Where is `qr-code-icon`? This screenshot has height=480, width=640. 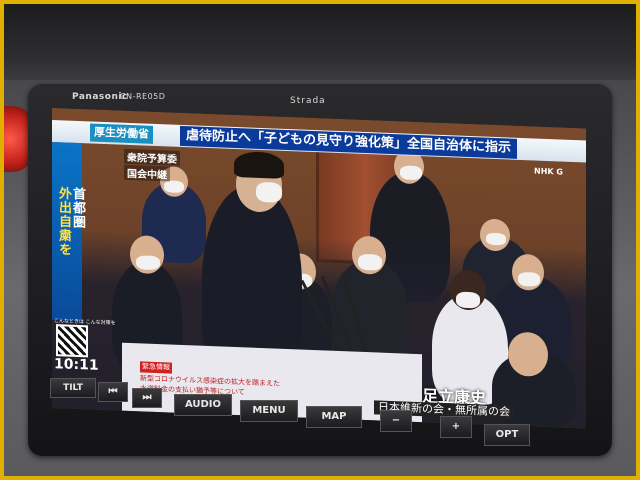
qr-code-icon is located at coordinates (72, 341).